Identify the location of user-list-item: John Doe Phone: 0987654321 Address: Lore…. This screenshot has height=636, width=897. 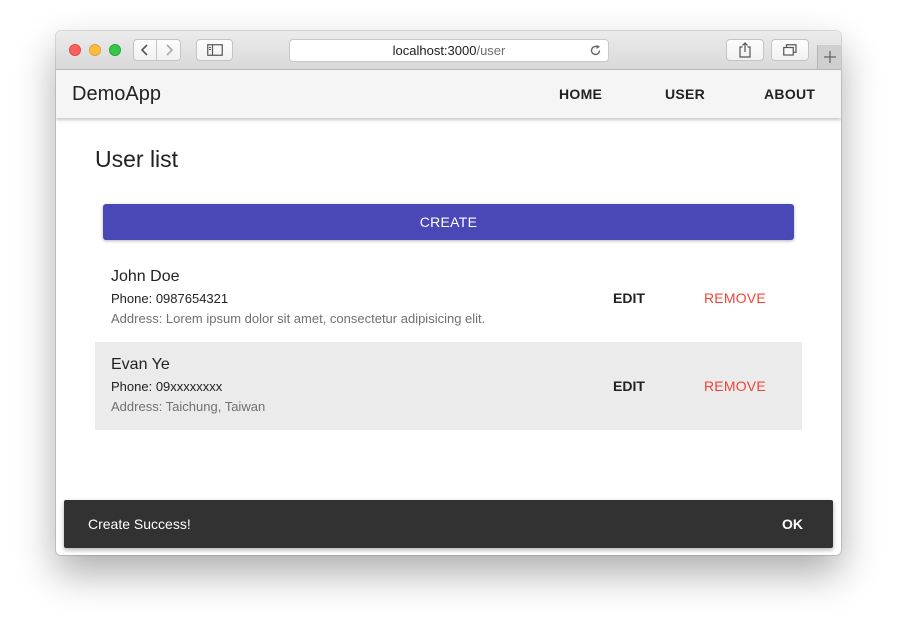
(448, 298).